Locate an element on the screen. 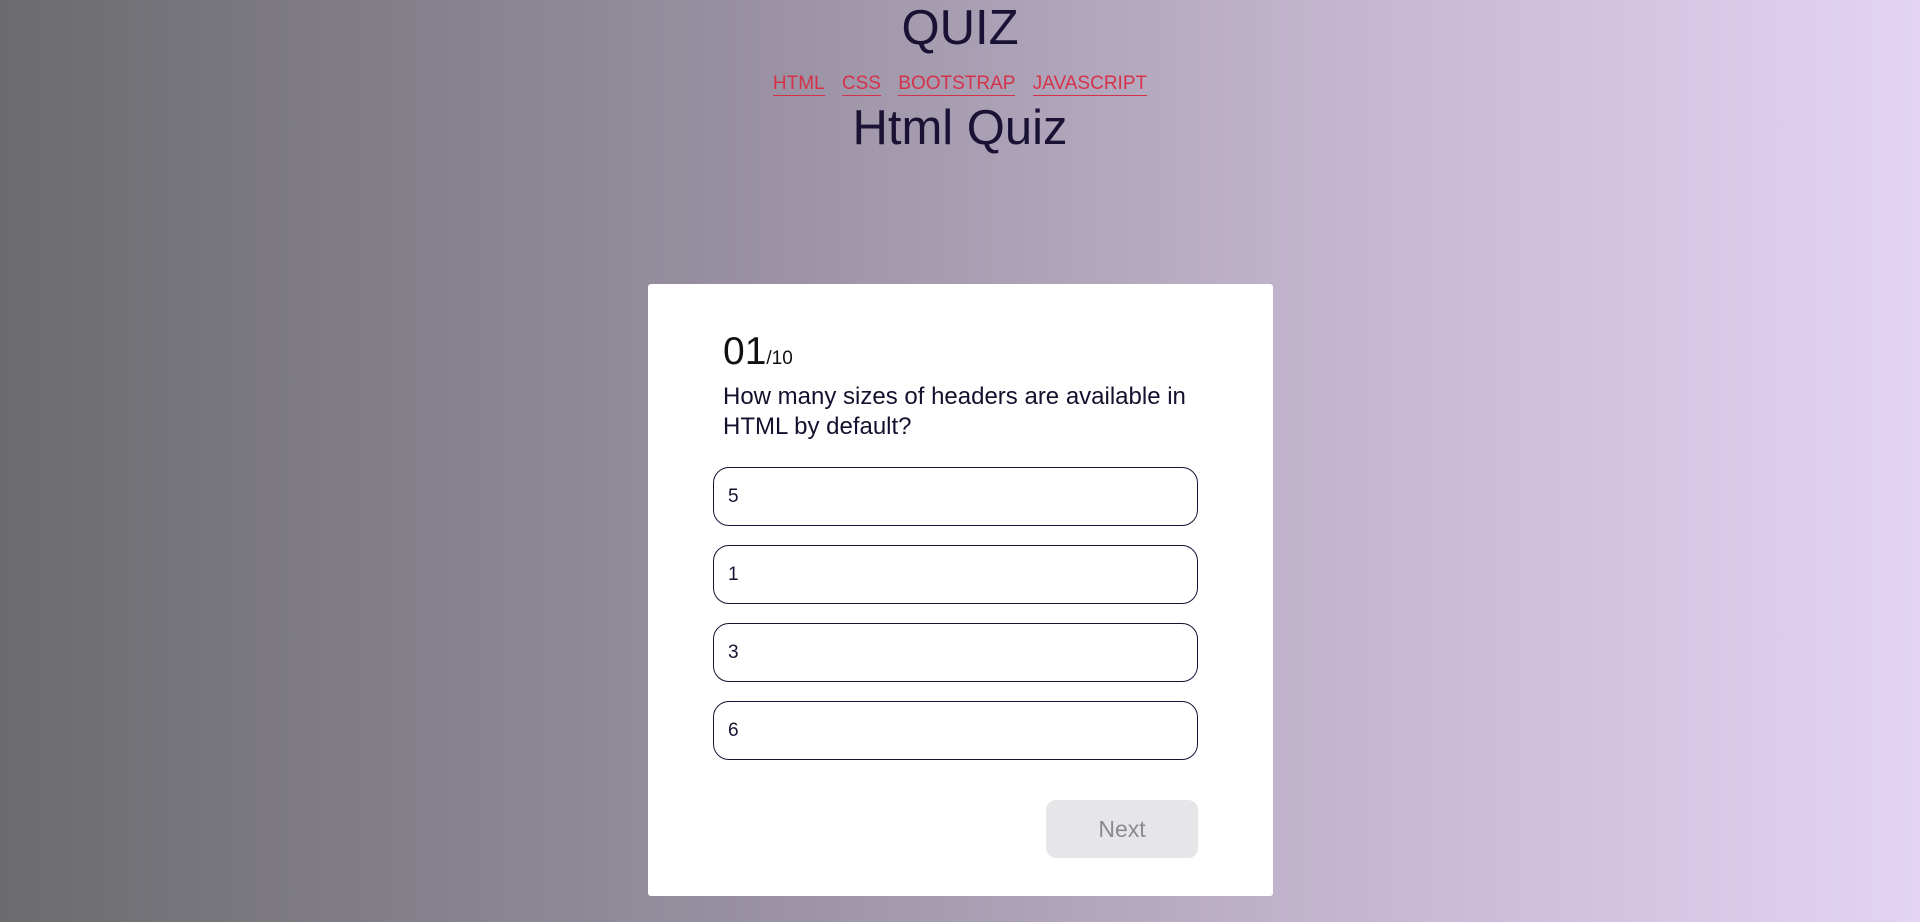 The height and width of the screenshot is (922, 1920). quiz-topic-nav: HTML CSS BOOTSTRAP JAVASCRIPT is located at coordinates (960, 84).